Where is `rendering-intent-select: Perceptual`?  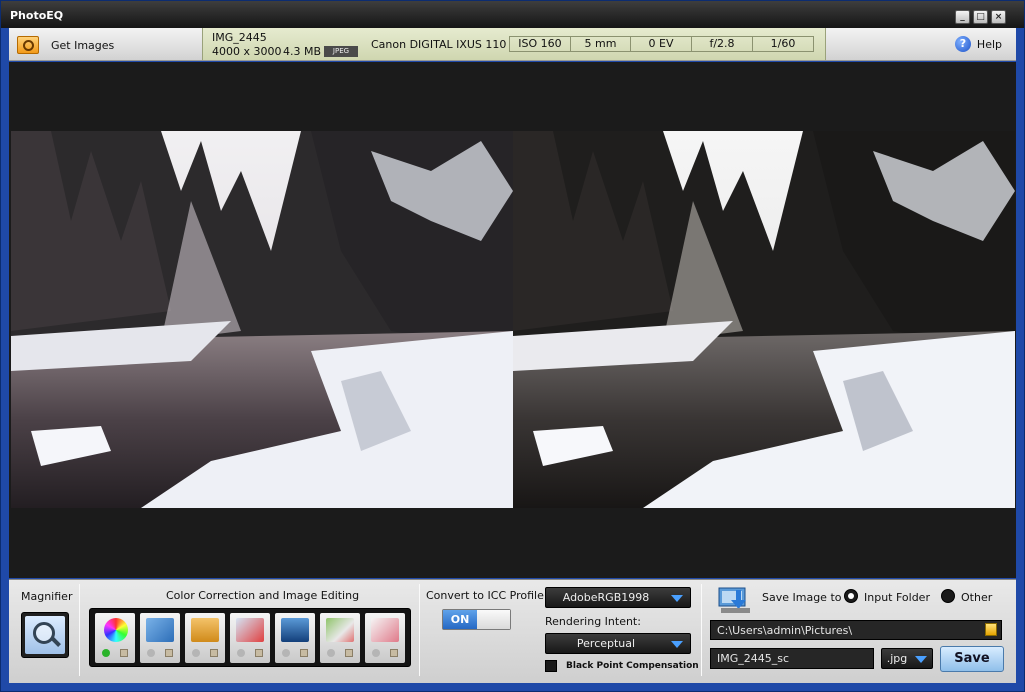 rendering-intent-select: Perceptual is located at coordinates (618, 643).